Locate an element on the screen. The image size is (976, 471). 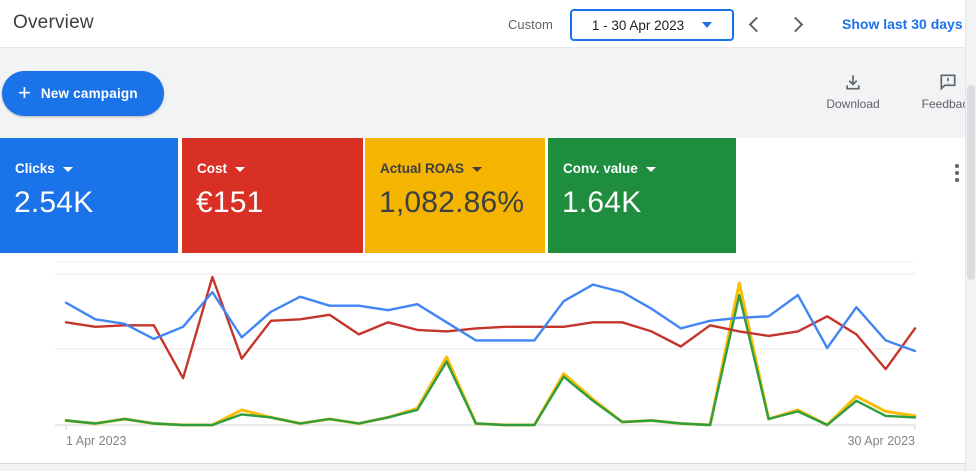
date-range-picker: 1 - 30 Apr 2023 is located at coordinates (652, 25).